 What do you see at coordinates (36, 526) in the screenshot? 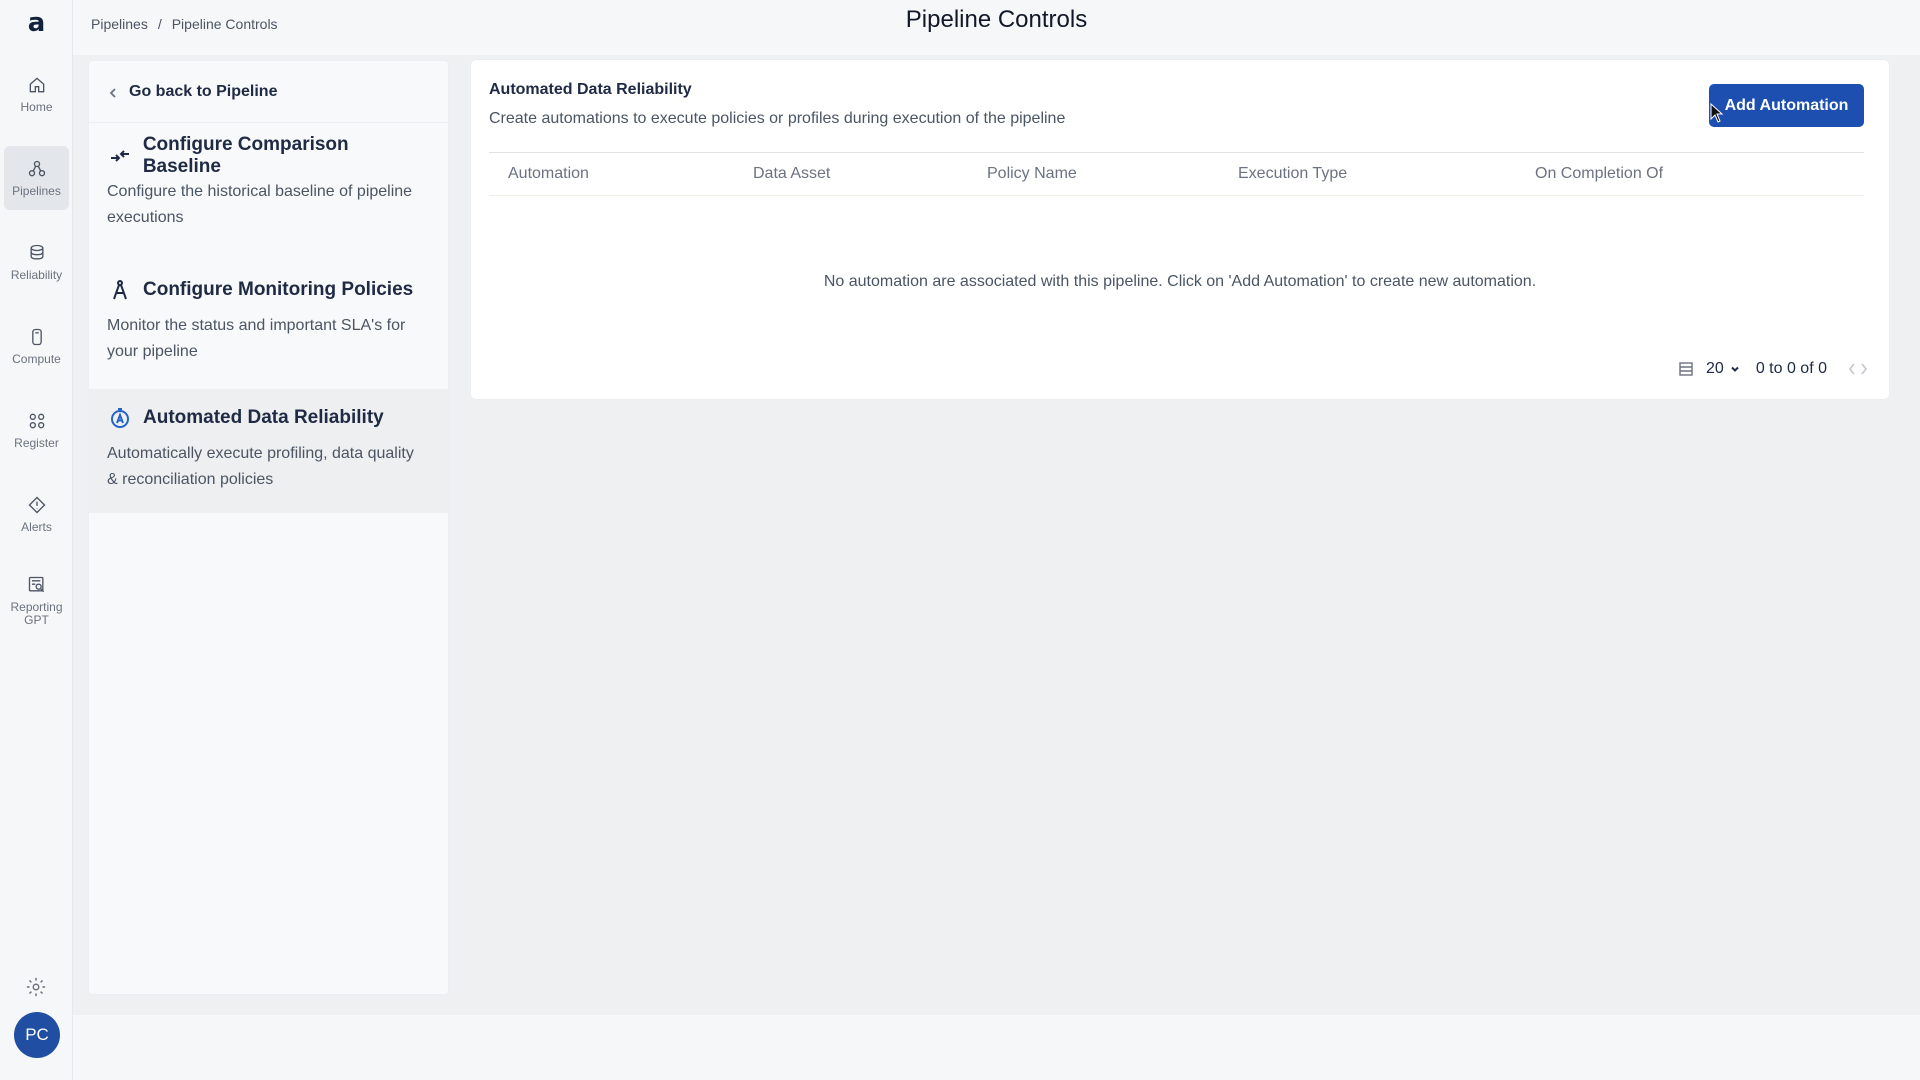
I see `nav-label-alerts: Alerts` at bounding box center [36, 526].